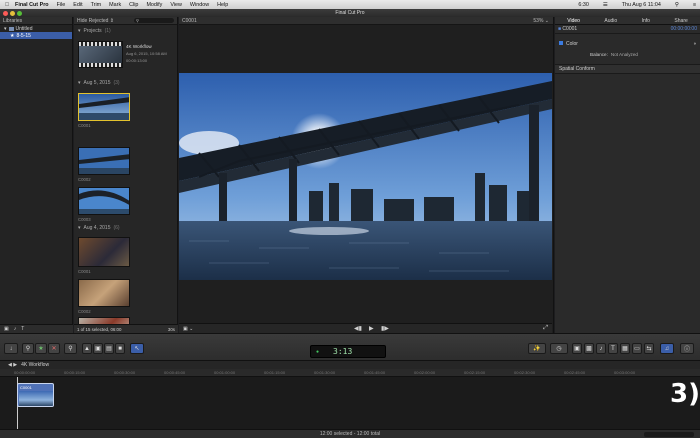 This screenshot has height=438, width=700. I want to click on retime-button: ◷, so click(559, 348).